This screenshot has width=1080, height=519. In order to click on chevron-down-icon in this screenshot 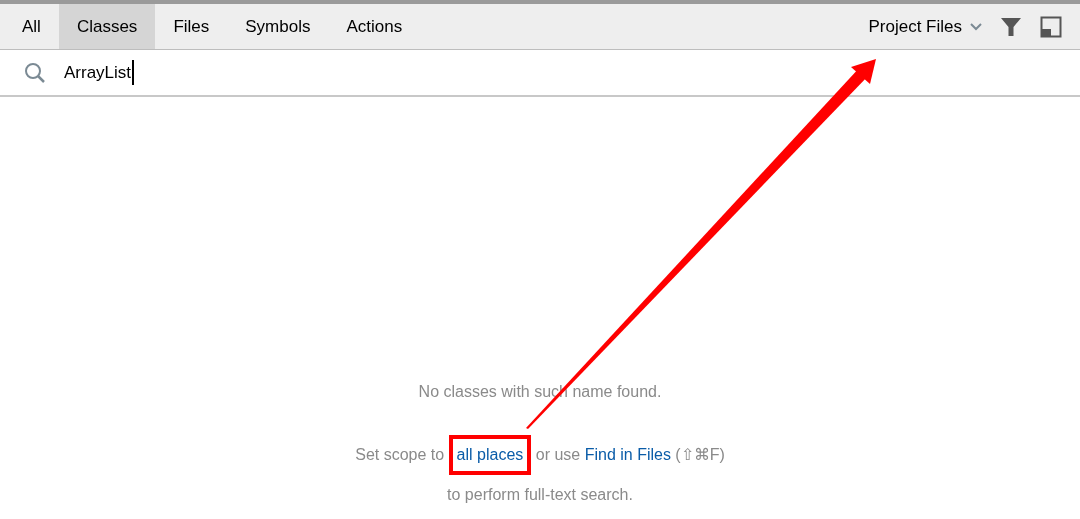, I will do `click(976, 26)`.